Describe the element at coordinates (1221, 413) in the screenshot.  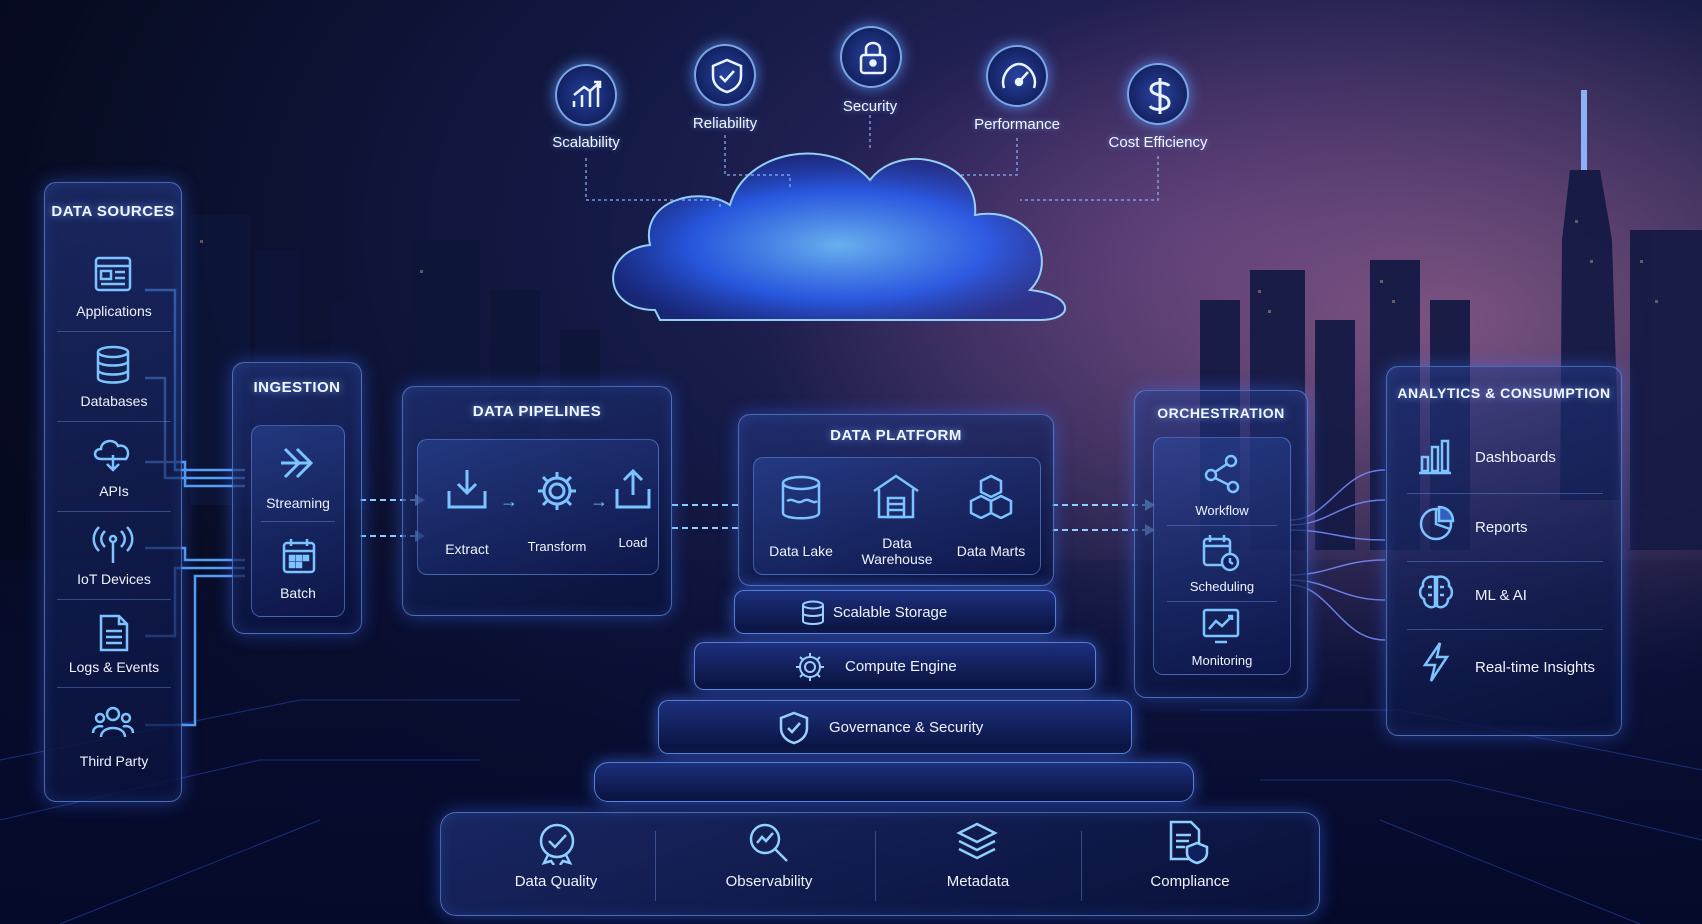
I see `orchestration-title: ORCHESTRATION` at that location.